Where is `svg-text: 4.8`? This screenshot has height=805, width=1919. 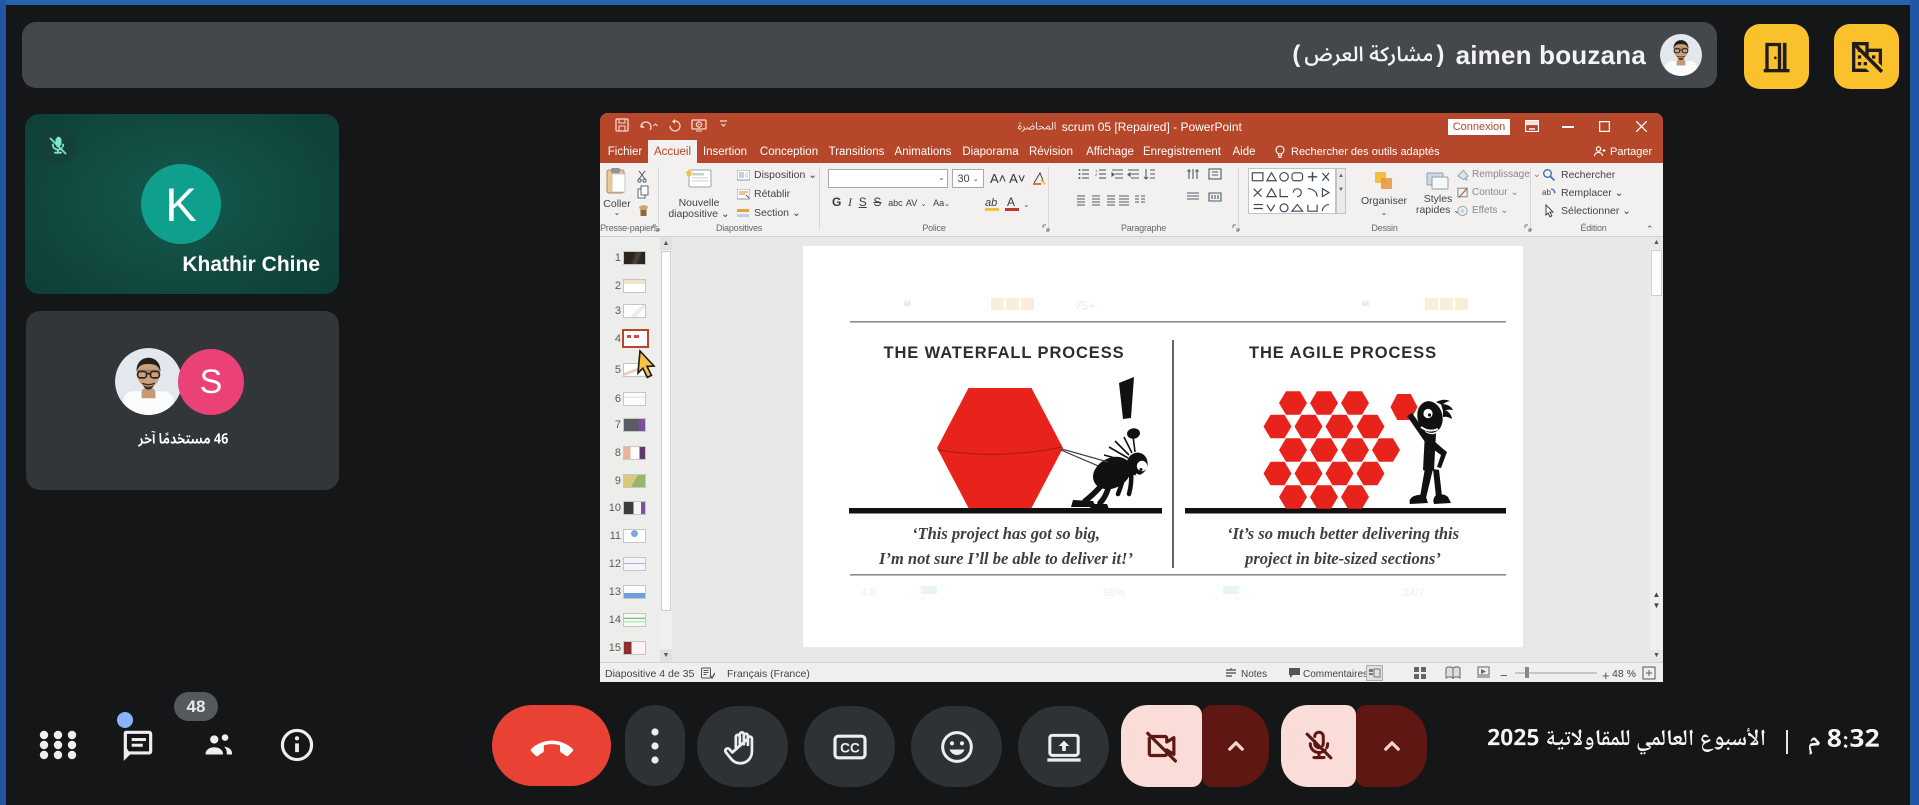
svg-text: 4.8 is located at coordinates (868, 593).